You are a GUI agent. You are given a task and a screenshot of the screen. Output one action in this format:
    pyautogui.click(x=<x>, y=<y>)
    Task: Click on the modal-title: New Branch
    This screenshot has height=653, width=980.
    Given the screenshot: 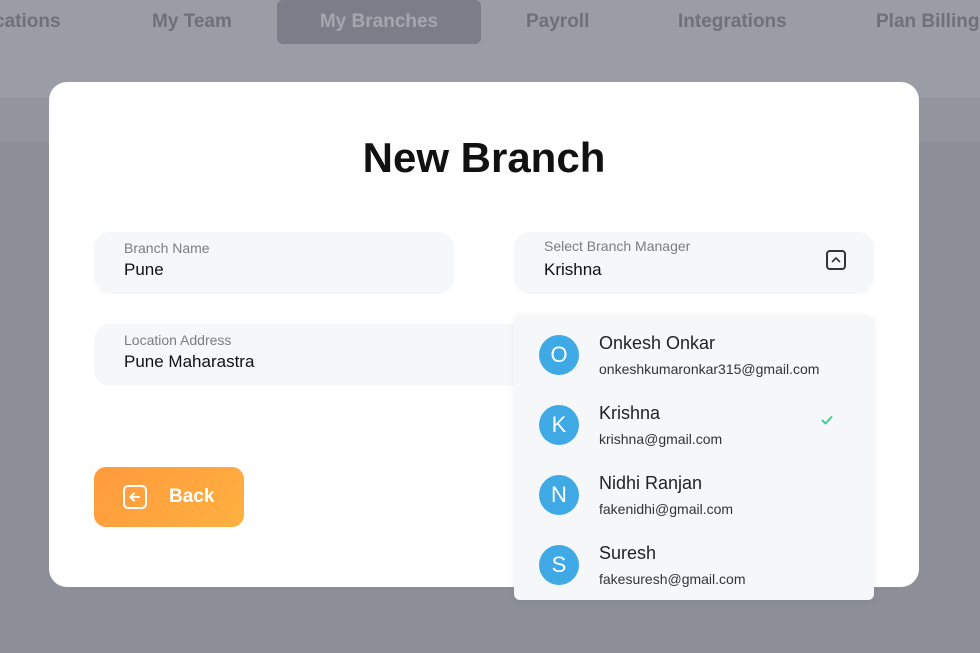 What is the action you would take?
    pyautogui.click(x=484, y=157)
    